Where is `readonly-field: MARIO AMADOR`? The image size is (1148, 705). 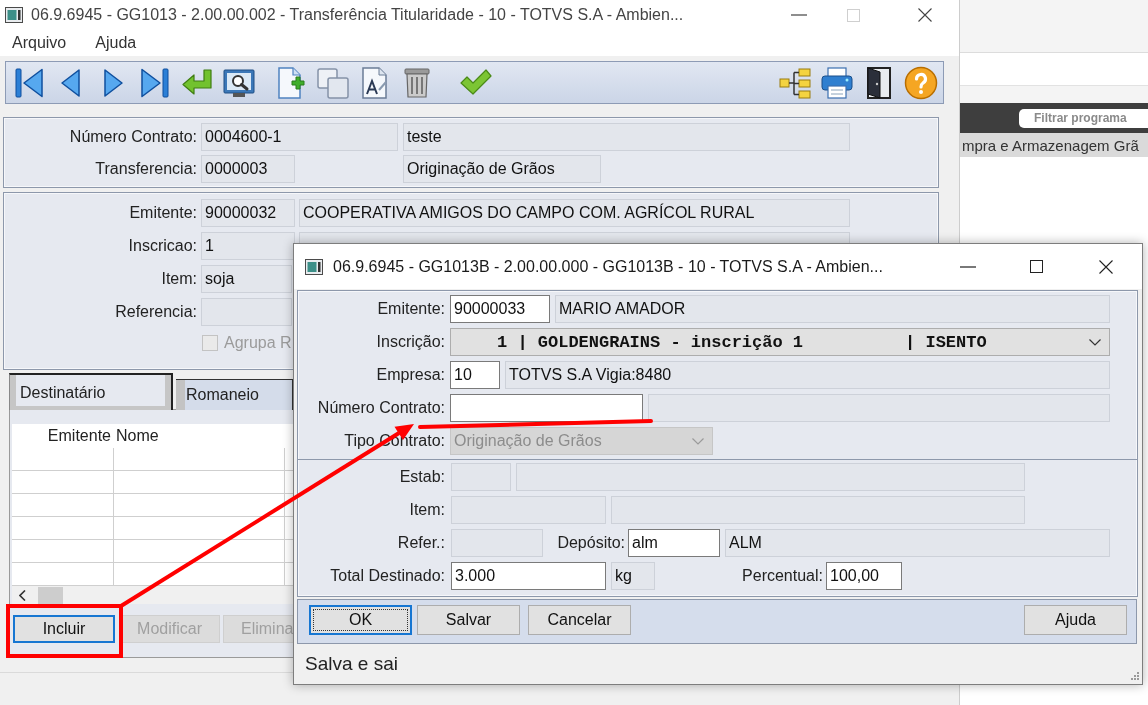 readonly-field: MARIO AMADOR is located at coordinates (832, 309).